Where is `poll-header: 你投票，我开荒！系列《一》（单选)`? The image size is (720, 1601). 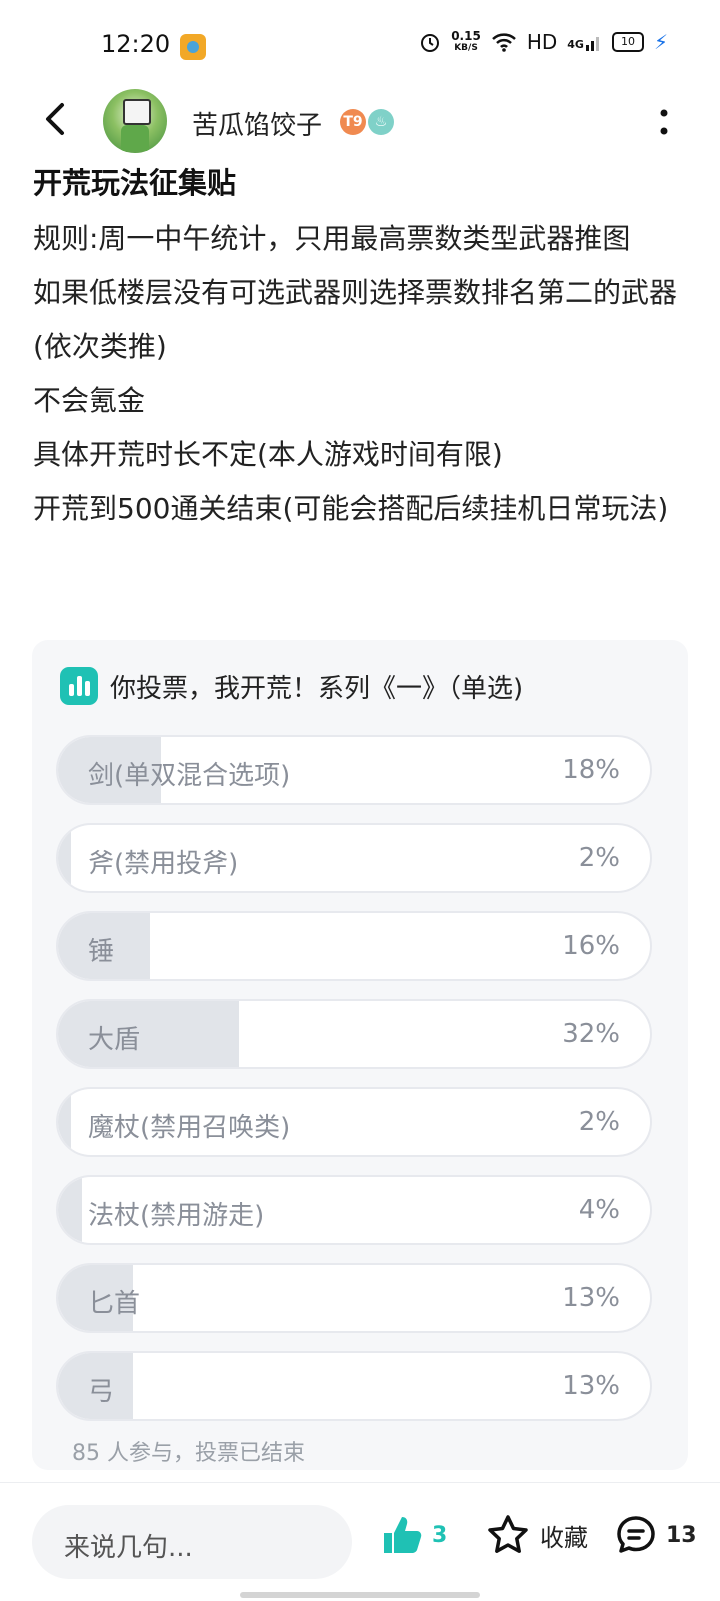
poll-header: 你投票，我开荒！系列《一》（单选) is located at coordinates (291, 686).